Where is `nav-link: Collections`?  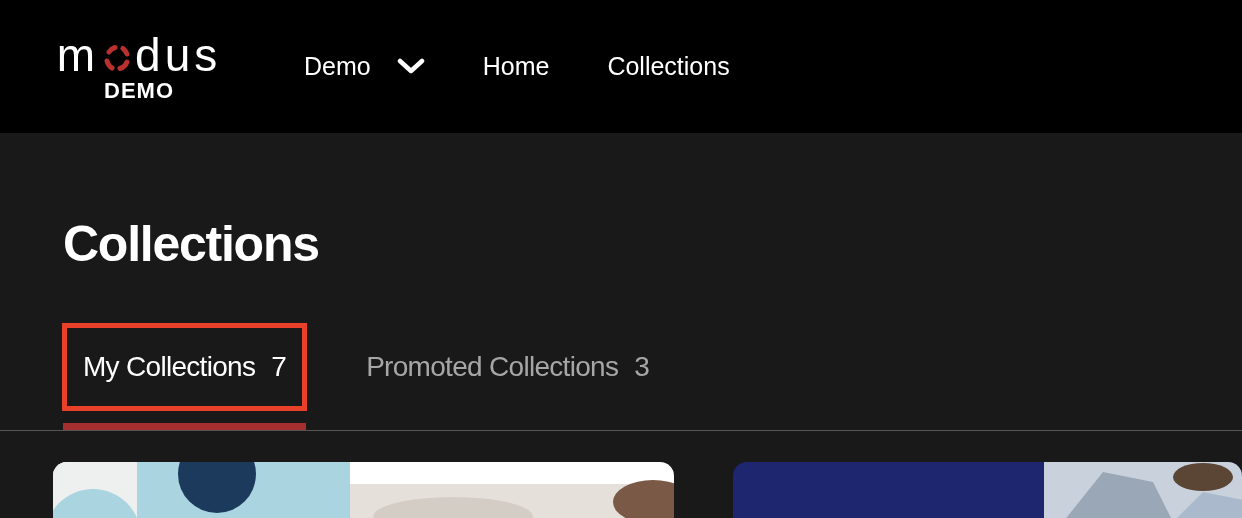
nav-link: Collections is located at coordinates (668, 66).